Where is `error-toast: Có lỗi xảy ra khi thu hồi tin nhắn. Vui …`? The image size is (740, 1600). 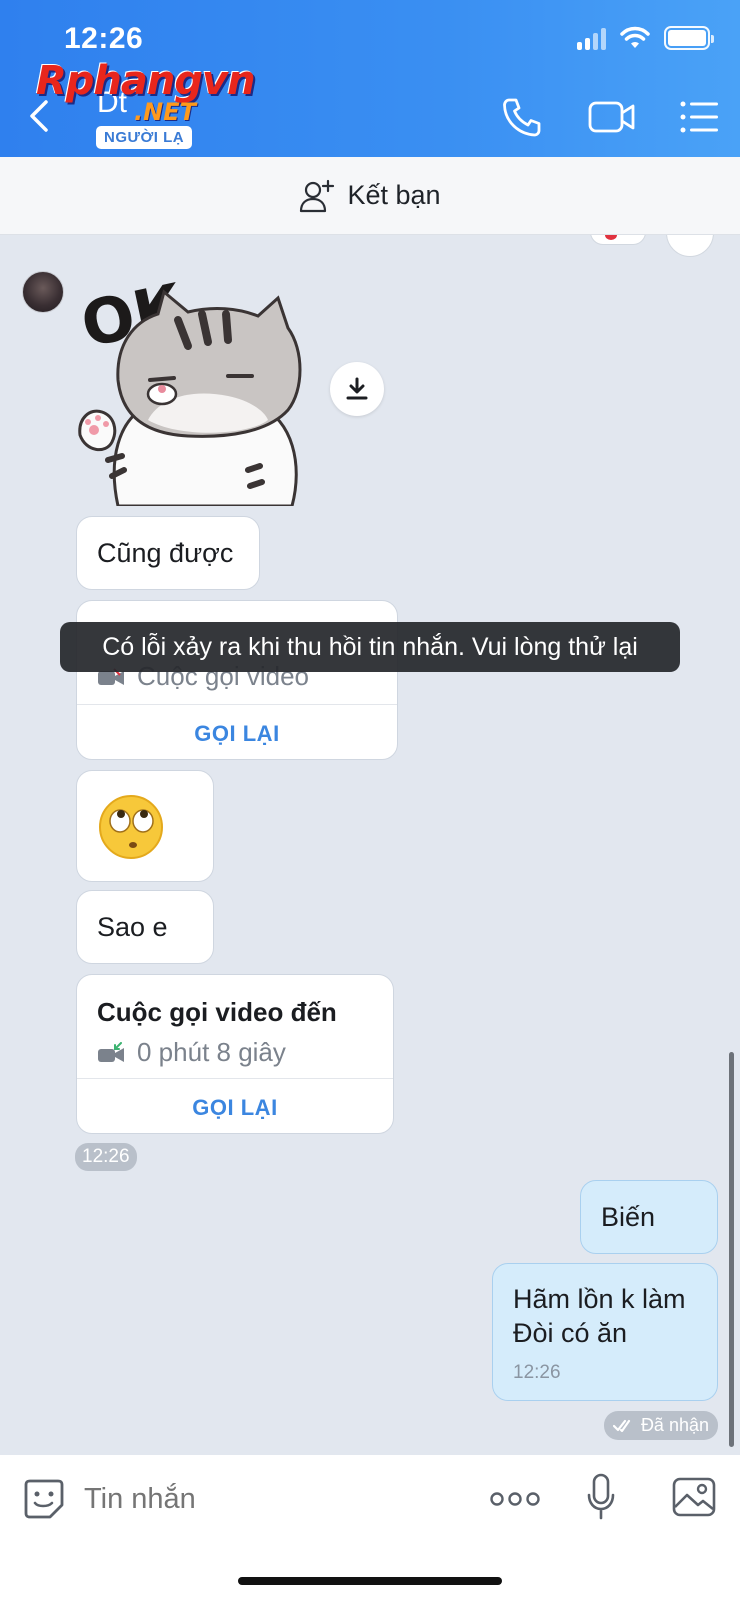
error-toast: Có lỗi xảy ra khi thu hồi tin nhắn. Vui … is located at coordinates (370, 647).